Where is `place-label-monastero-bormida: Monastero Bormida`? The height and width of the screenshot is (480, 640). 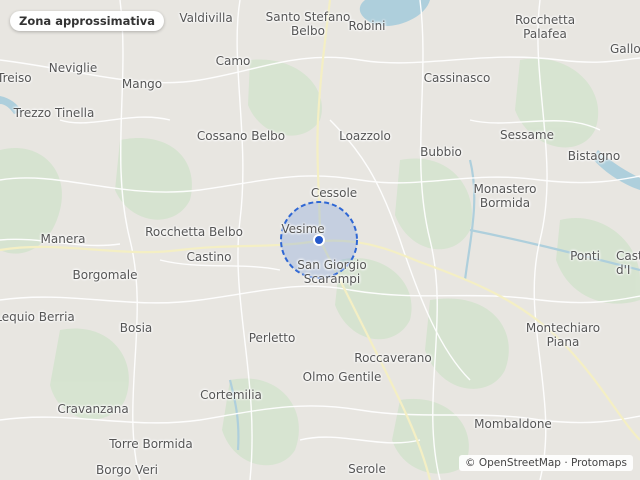 place-label-monastero-bormida: Monastero Bormida is located at coordinates (505, 196).